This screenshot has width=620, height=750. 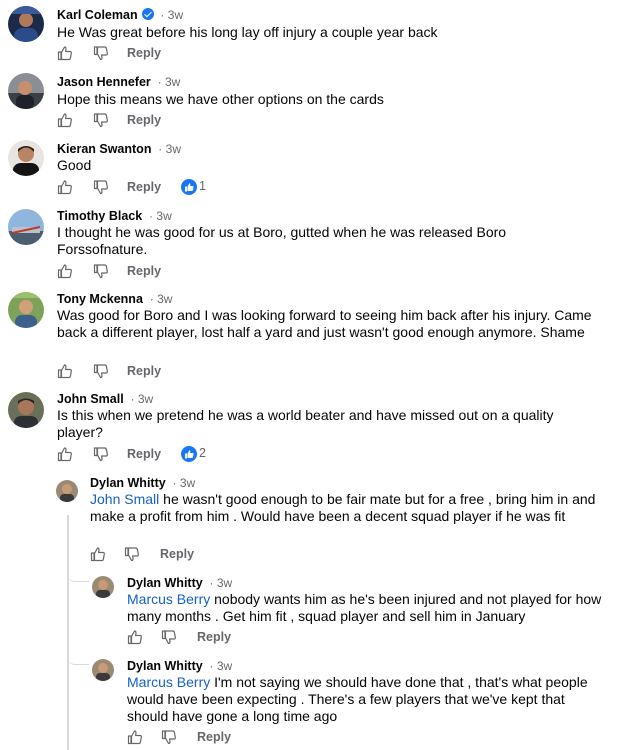 I want to click on comment-text: Good, so click(x=74, y=165).